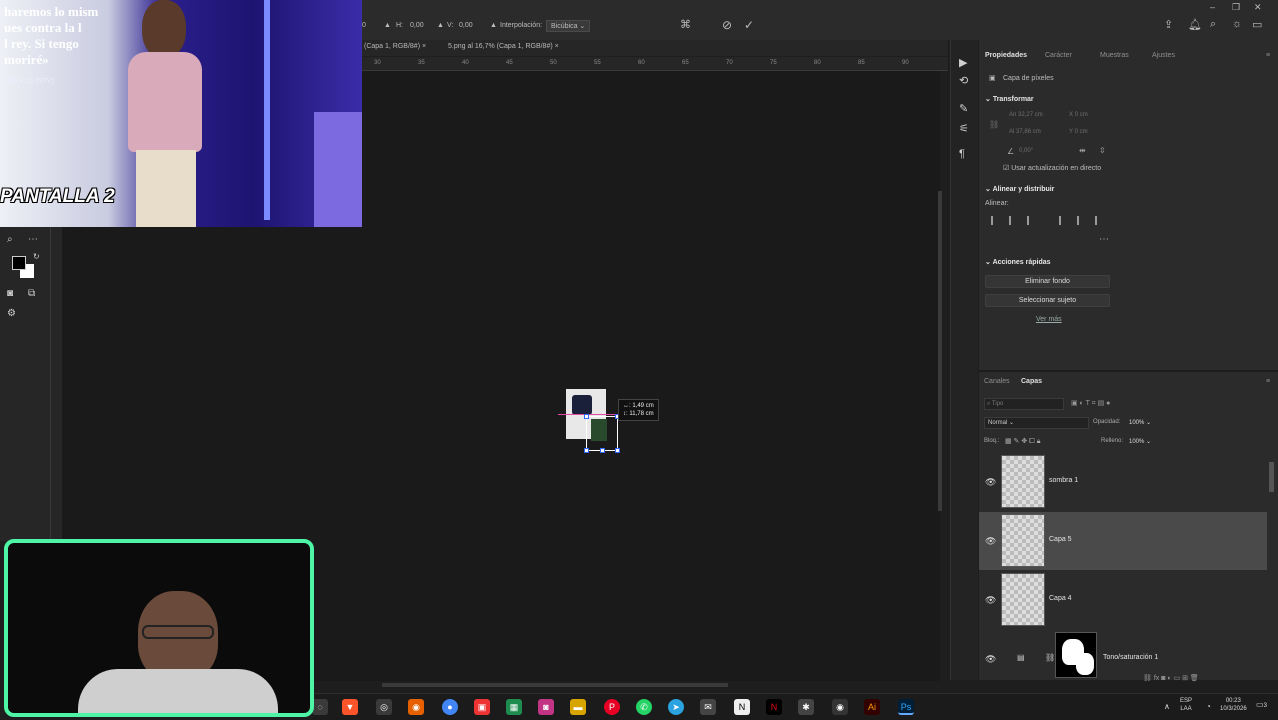 Image resolution: width=1278 pixels, height=720 pixels. Describe the element at coordinates (1032, 220) in the screenshot. I see `align-right-icon` at that location.